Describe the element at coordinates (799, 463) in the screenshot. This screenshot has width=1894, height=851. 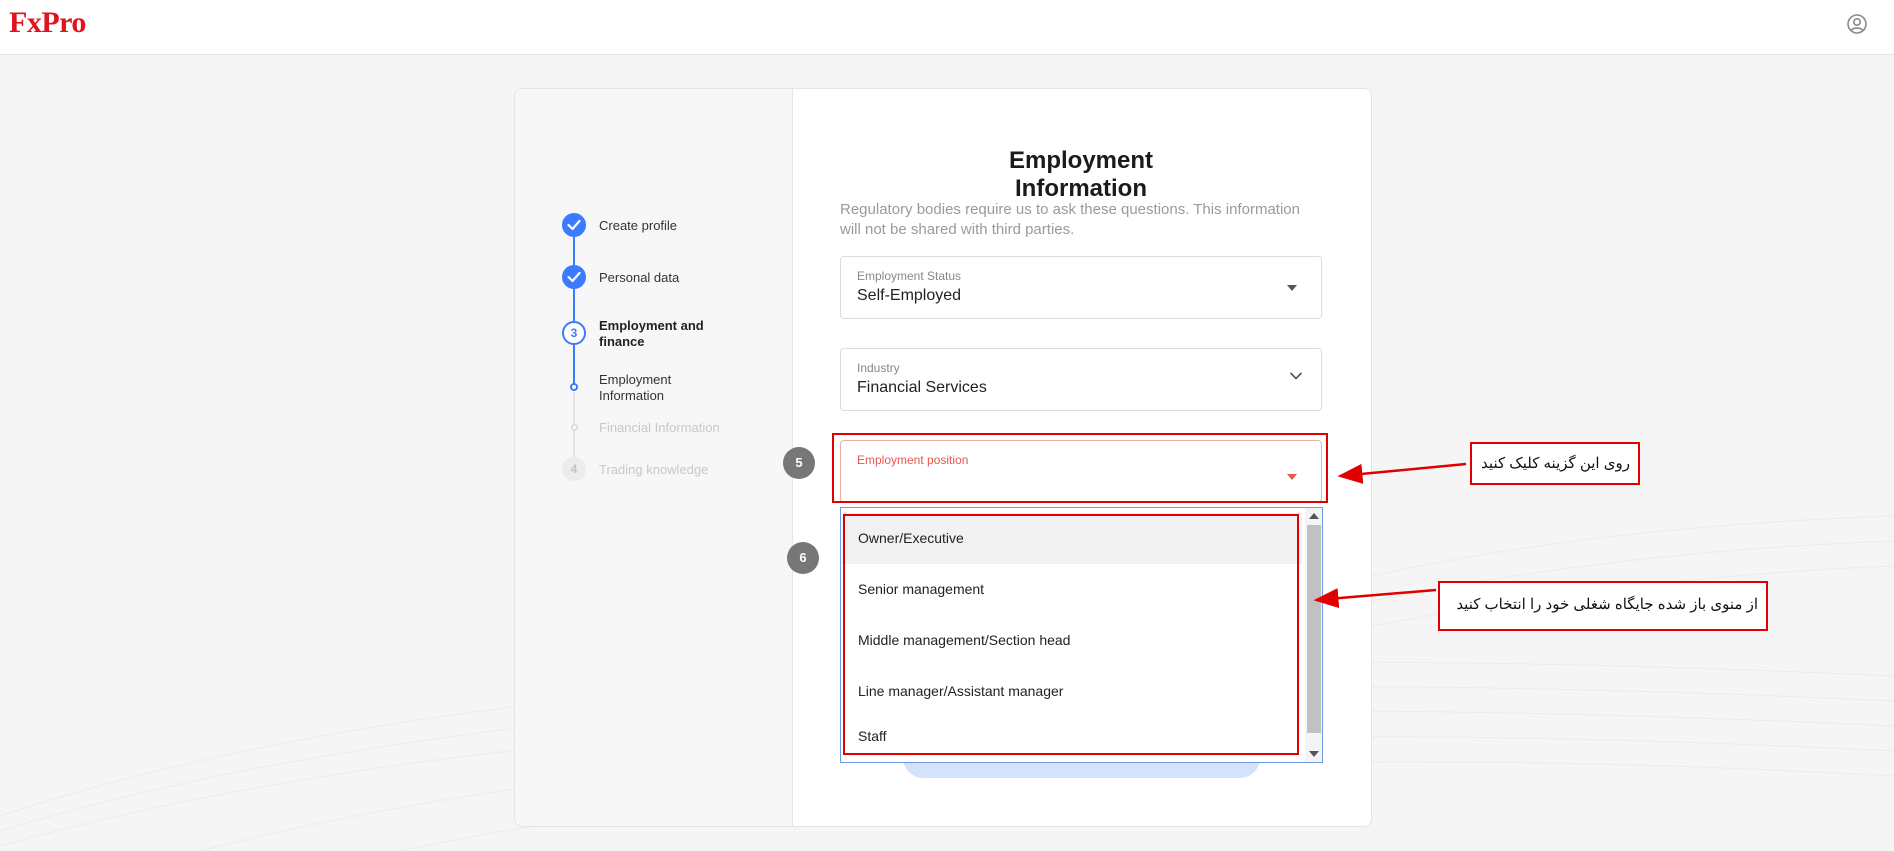
I see `step-badge-5: 5` at that location.